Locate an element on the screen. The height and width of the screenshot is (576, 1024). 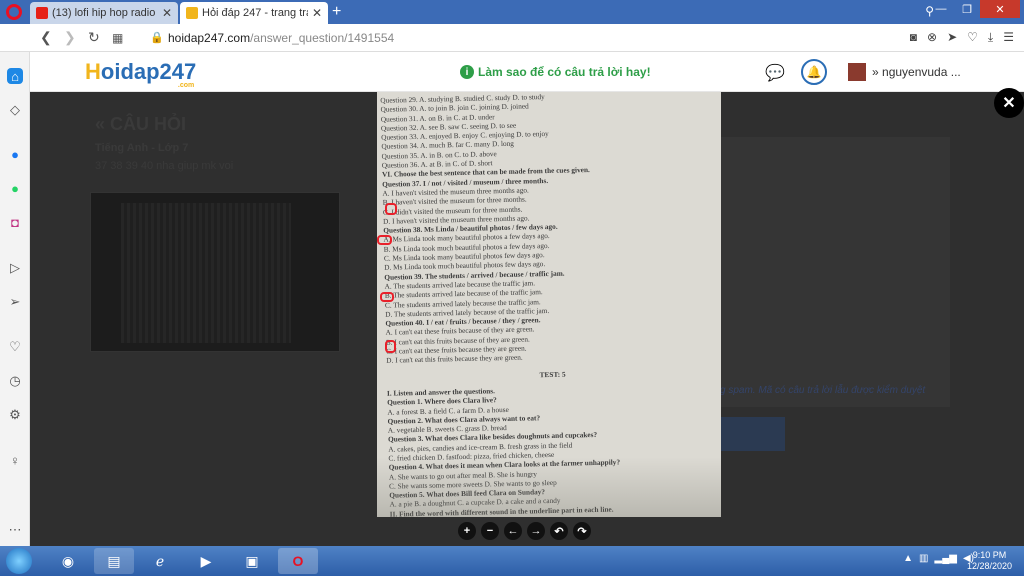
send-icon: ➤ is located at coordinates (952, 37).